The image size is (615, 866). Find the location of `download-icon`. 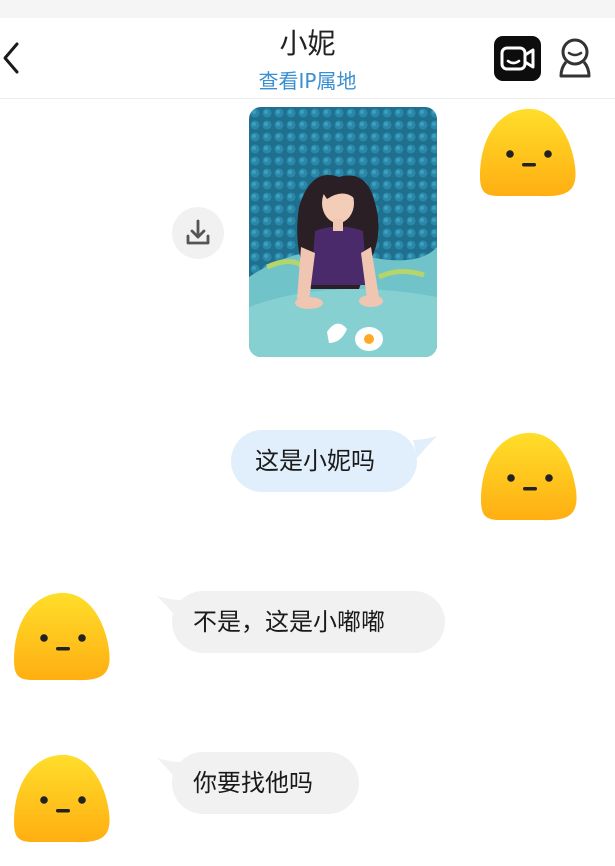

download-icon is located at coordinates (198, 232).